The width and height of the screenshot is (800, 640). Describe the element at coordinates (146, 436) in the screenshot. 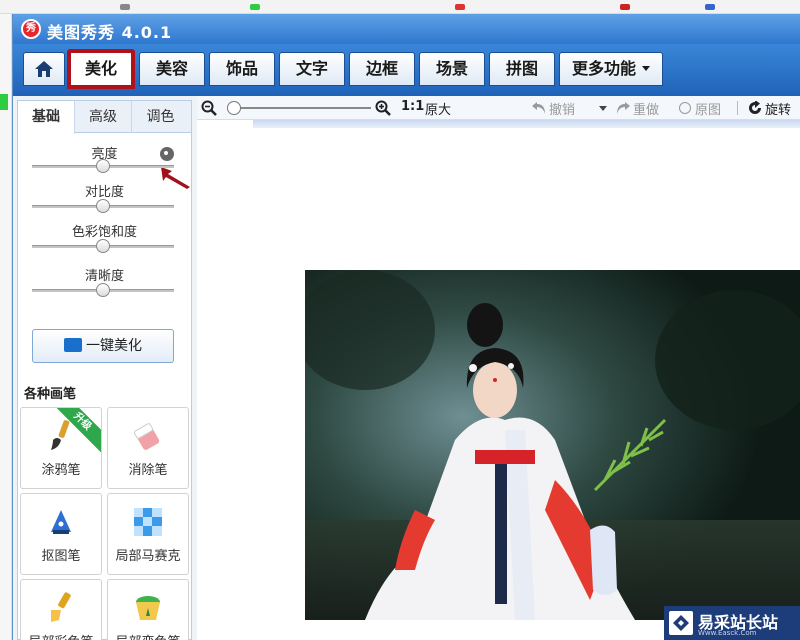

I see `eraser-icon` at that location.